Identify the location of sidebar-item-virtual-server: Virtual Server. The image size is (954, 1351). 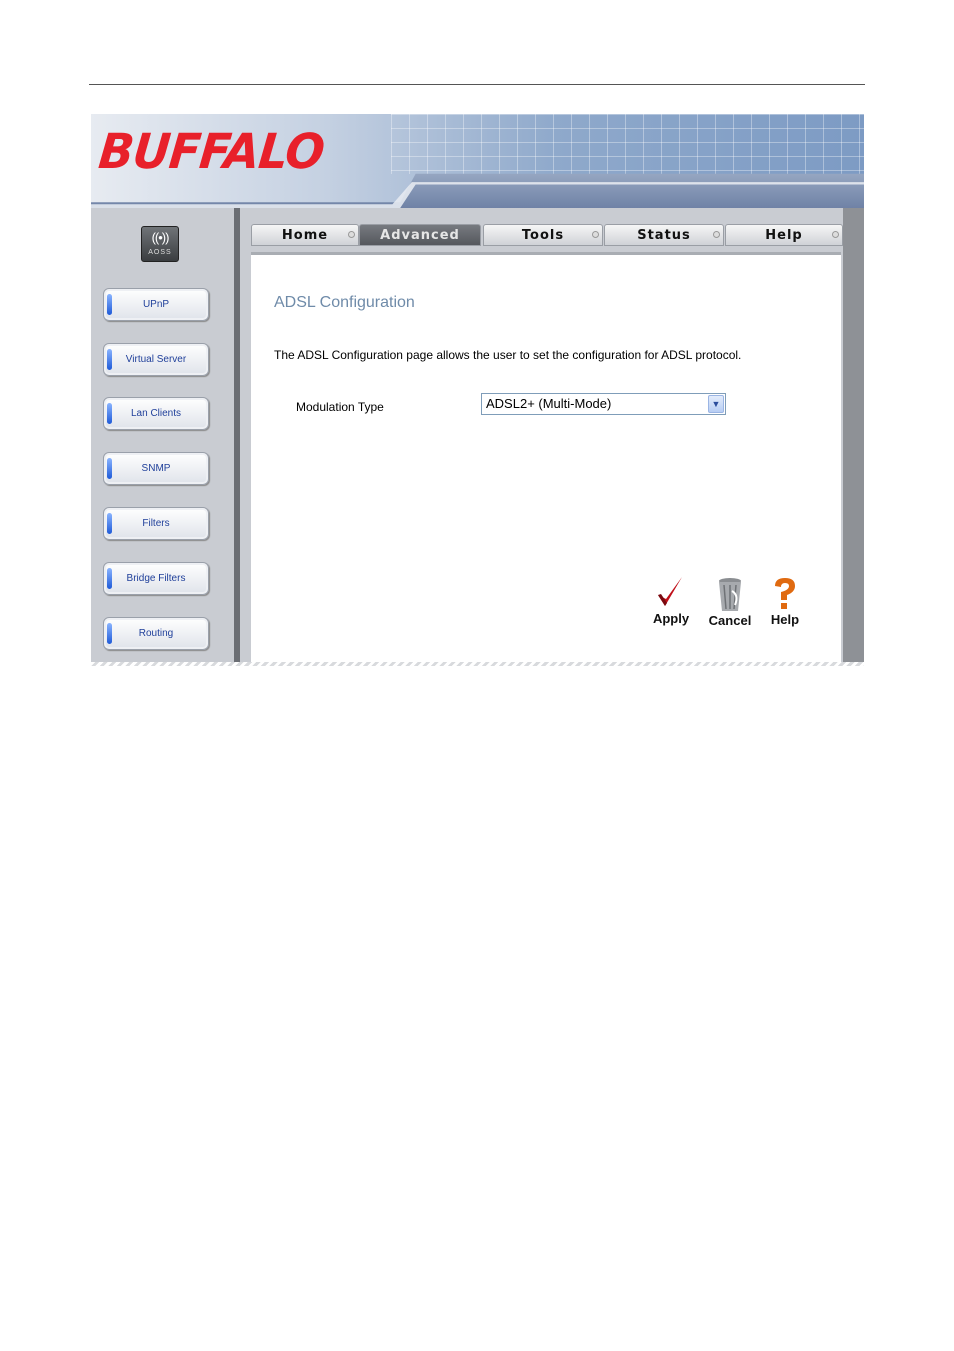
(156, 359).